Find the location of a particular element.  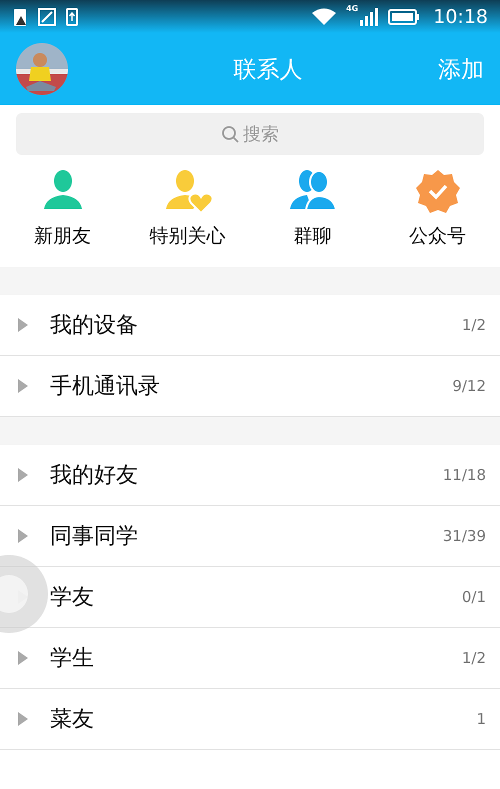

network-type: 4G is located at coordinates (352, 8).